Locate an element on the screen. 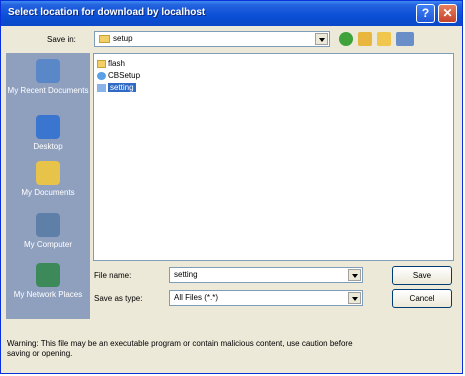  place-label: My Recent Documents is located at coordinates (48, 90).